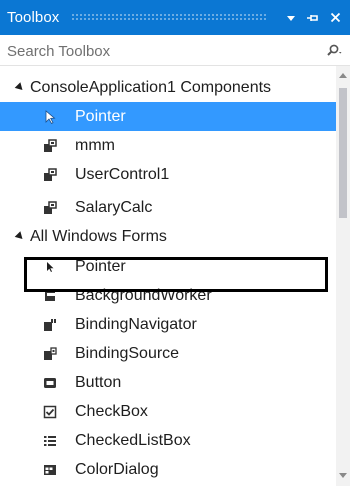  What do you see at coordinates (168, 411) in the screenshot?
I see `toolbox-item-checkbox: CheckBox` at bounding box center [168, 411].